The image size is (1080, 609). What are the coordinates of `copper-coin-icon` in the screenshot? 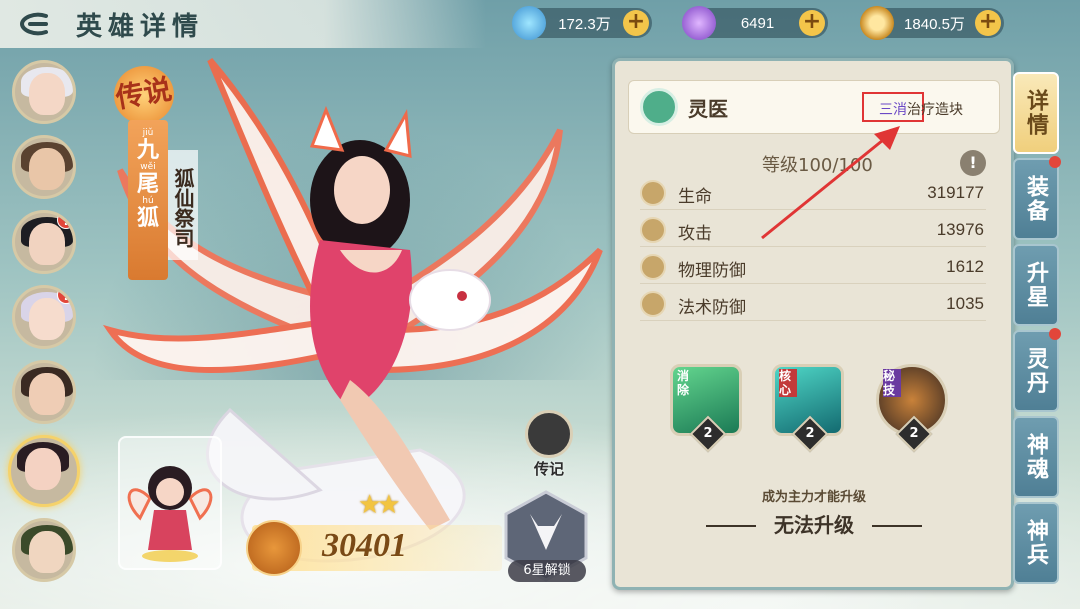 It's located at (877, 23).